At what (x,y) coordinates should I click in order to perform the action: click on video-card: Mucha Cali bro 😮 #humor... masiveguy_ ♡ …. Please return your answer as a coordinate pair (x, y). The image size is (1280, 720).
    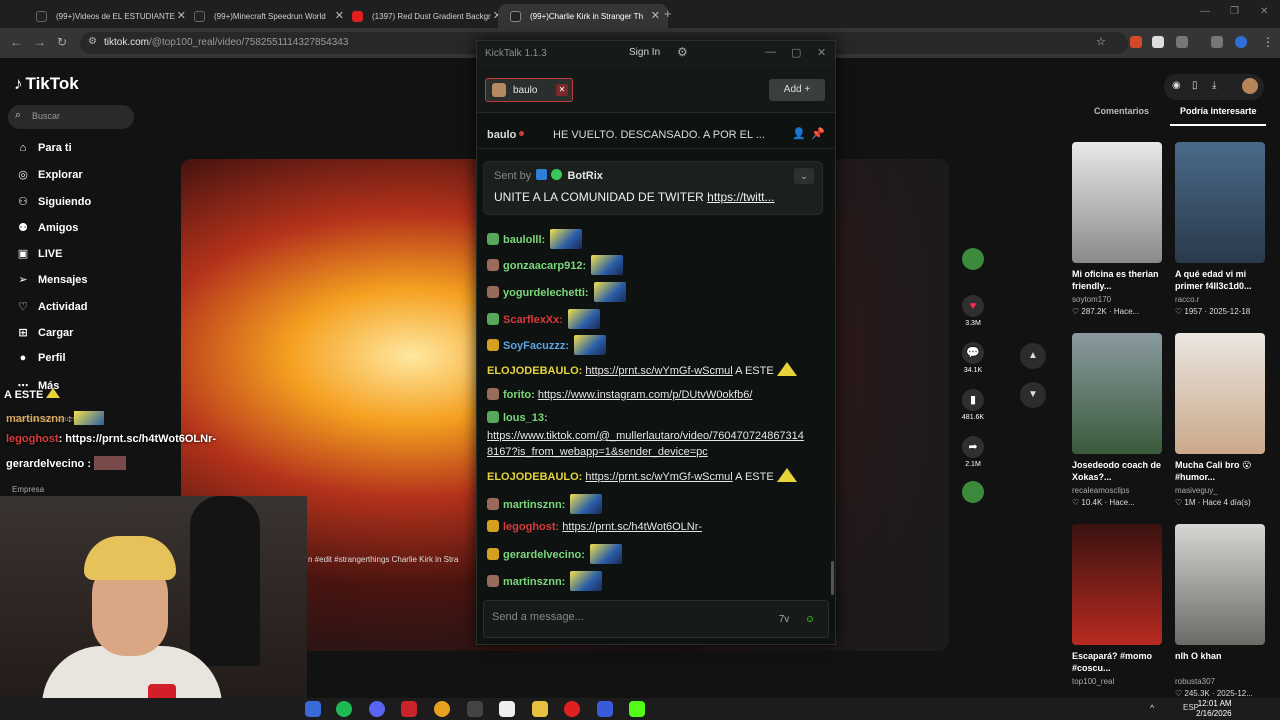
    Looking at the image, I should click on (1220, 420).